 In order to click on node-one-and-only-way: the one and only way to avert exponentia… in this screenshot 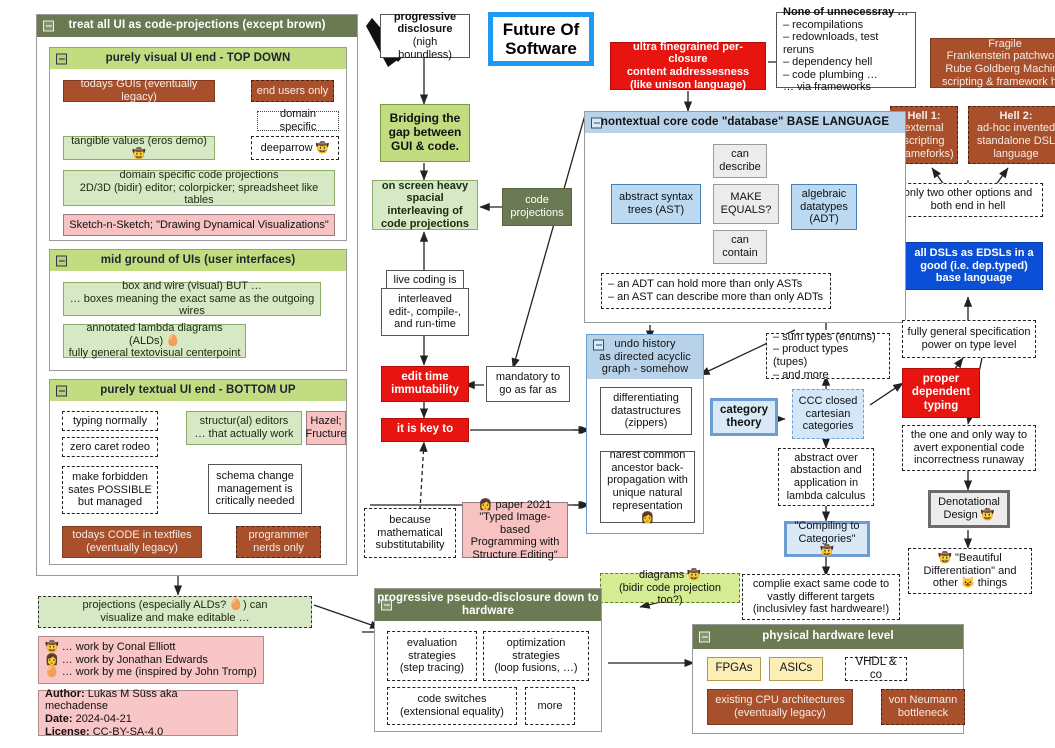, I will do `click(969, 448)`.